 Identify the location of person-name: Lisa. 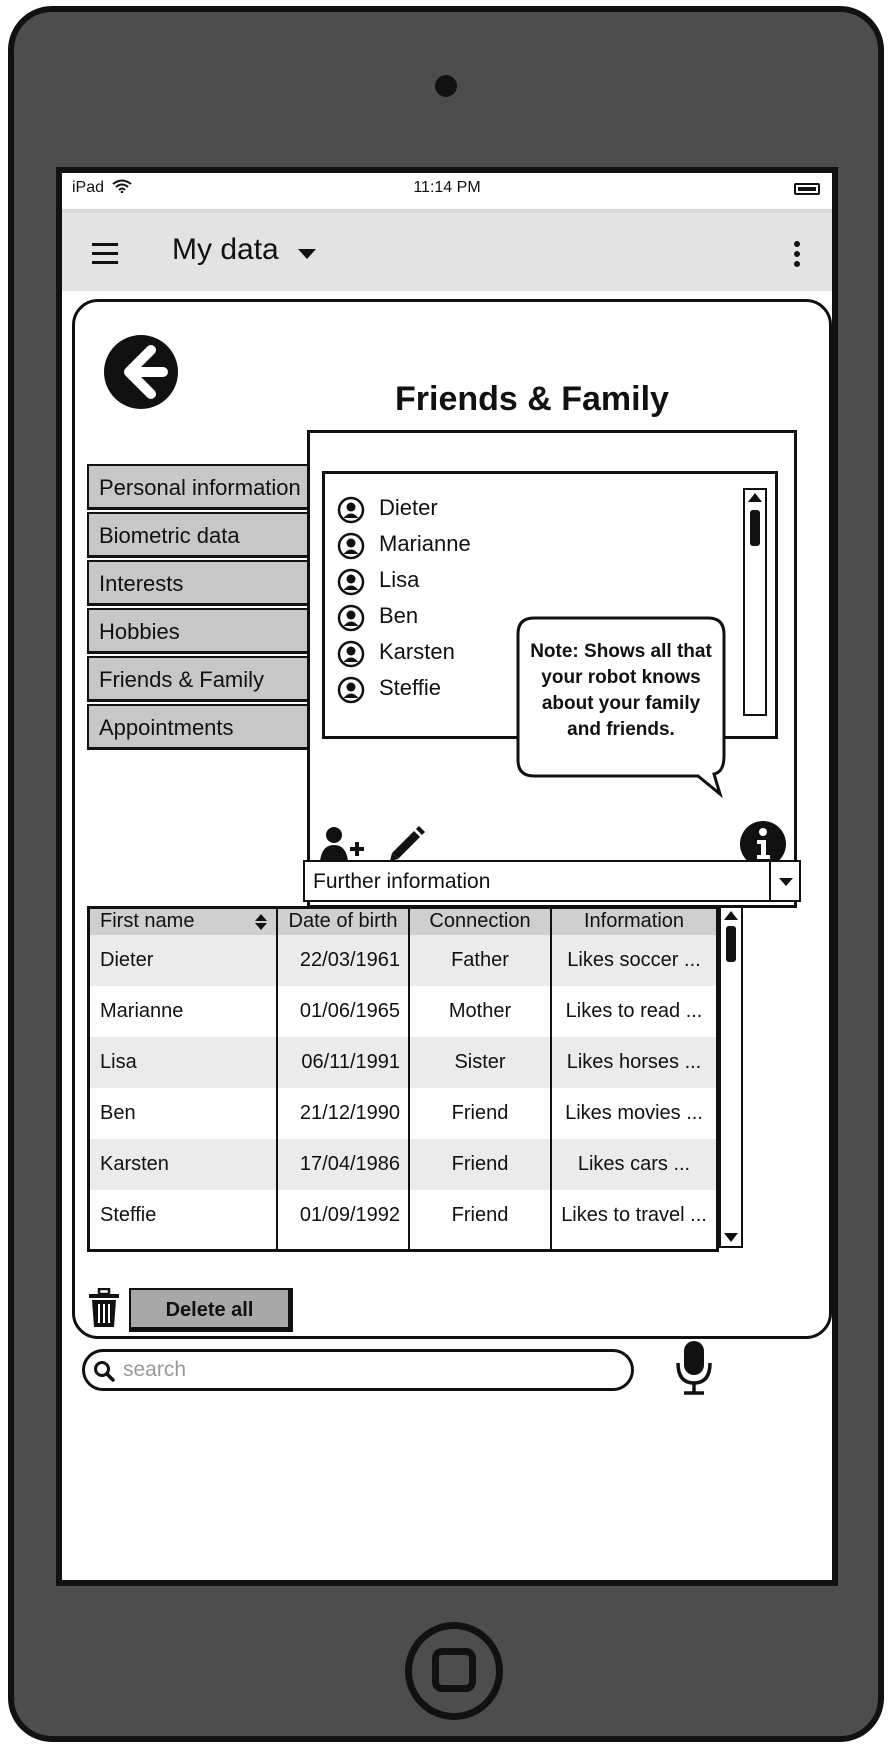
(399, 579).